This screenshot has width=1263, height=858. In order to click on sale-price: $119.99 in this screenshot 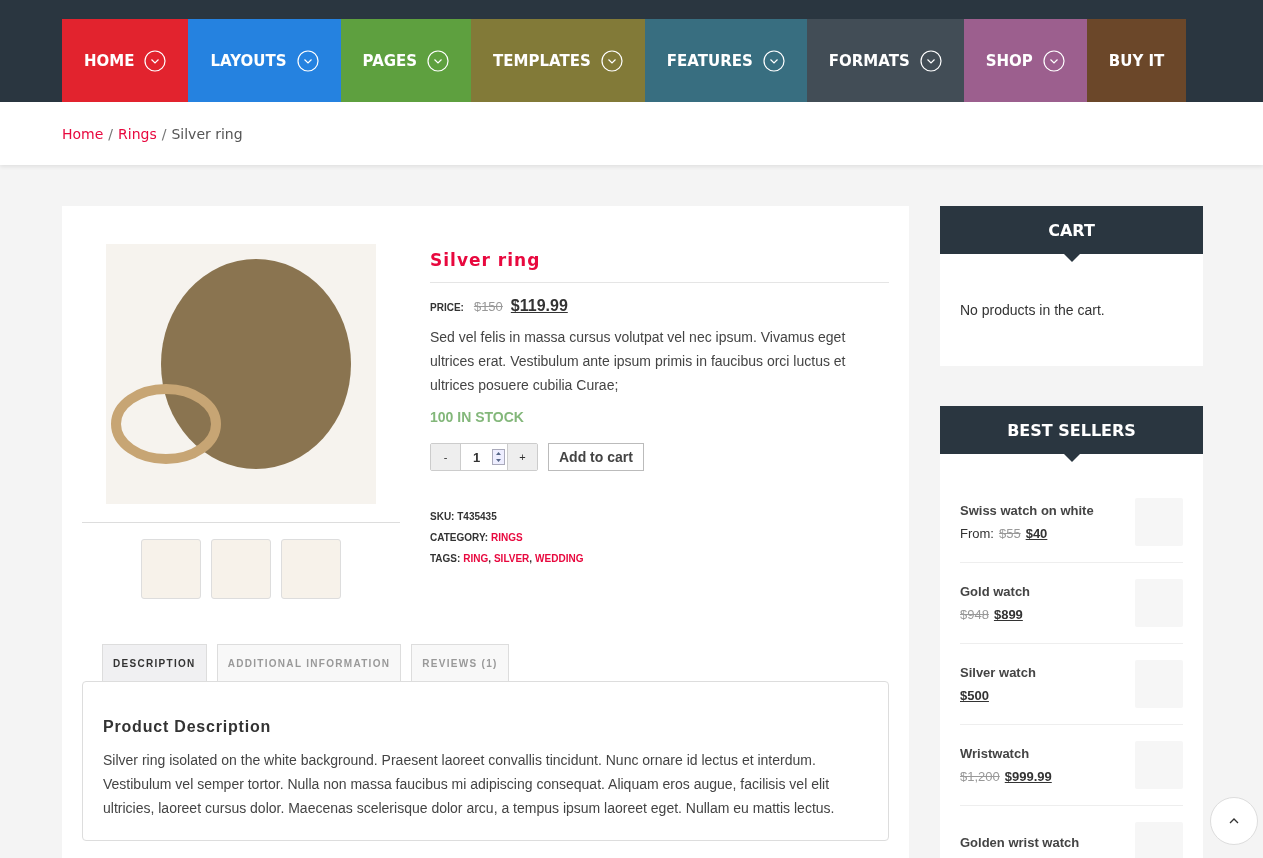, I will do `click(539, 306)`.